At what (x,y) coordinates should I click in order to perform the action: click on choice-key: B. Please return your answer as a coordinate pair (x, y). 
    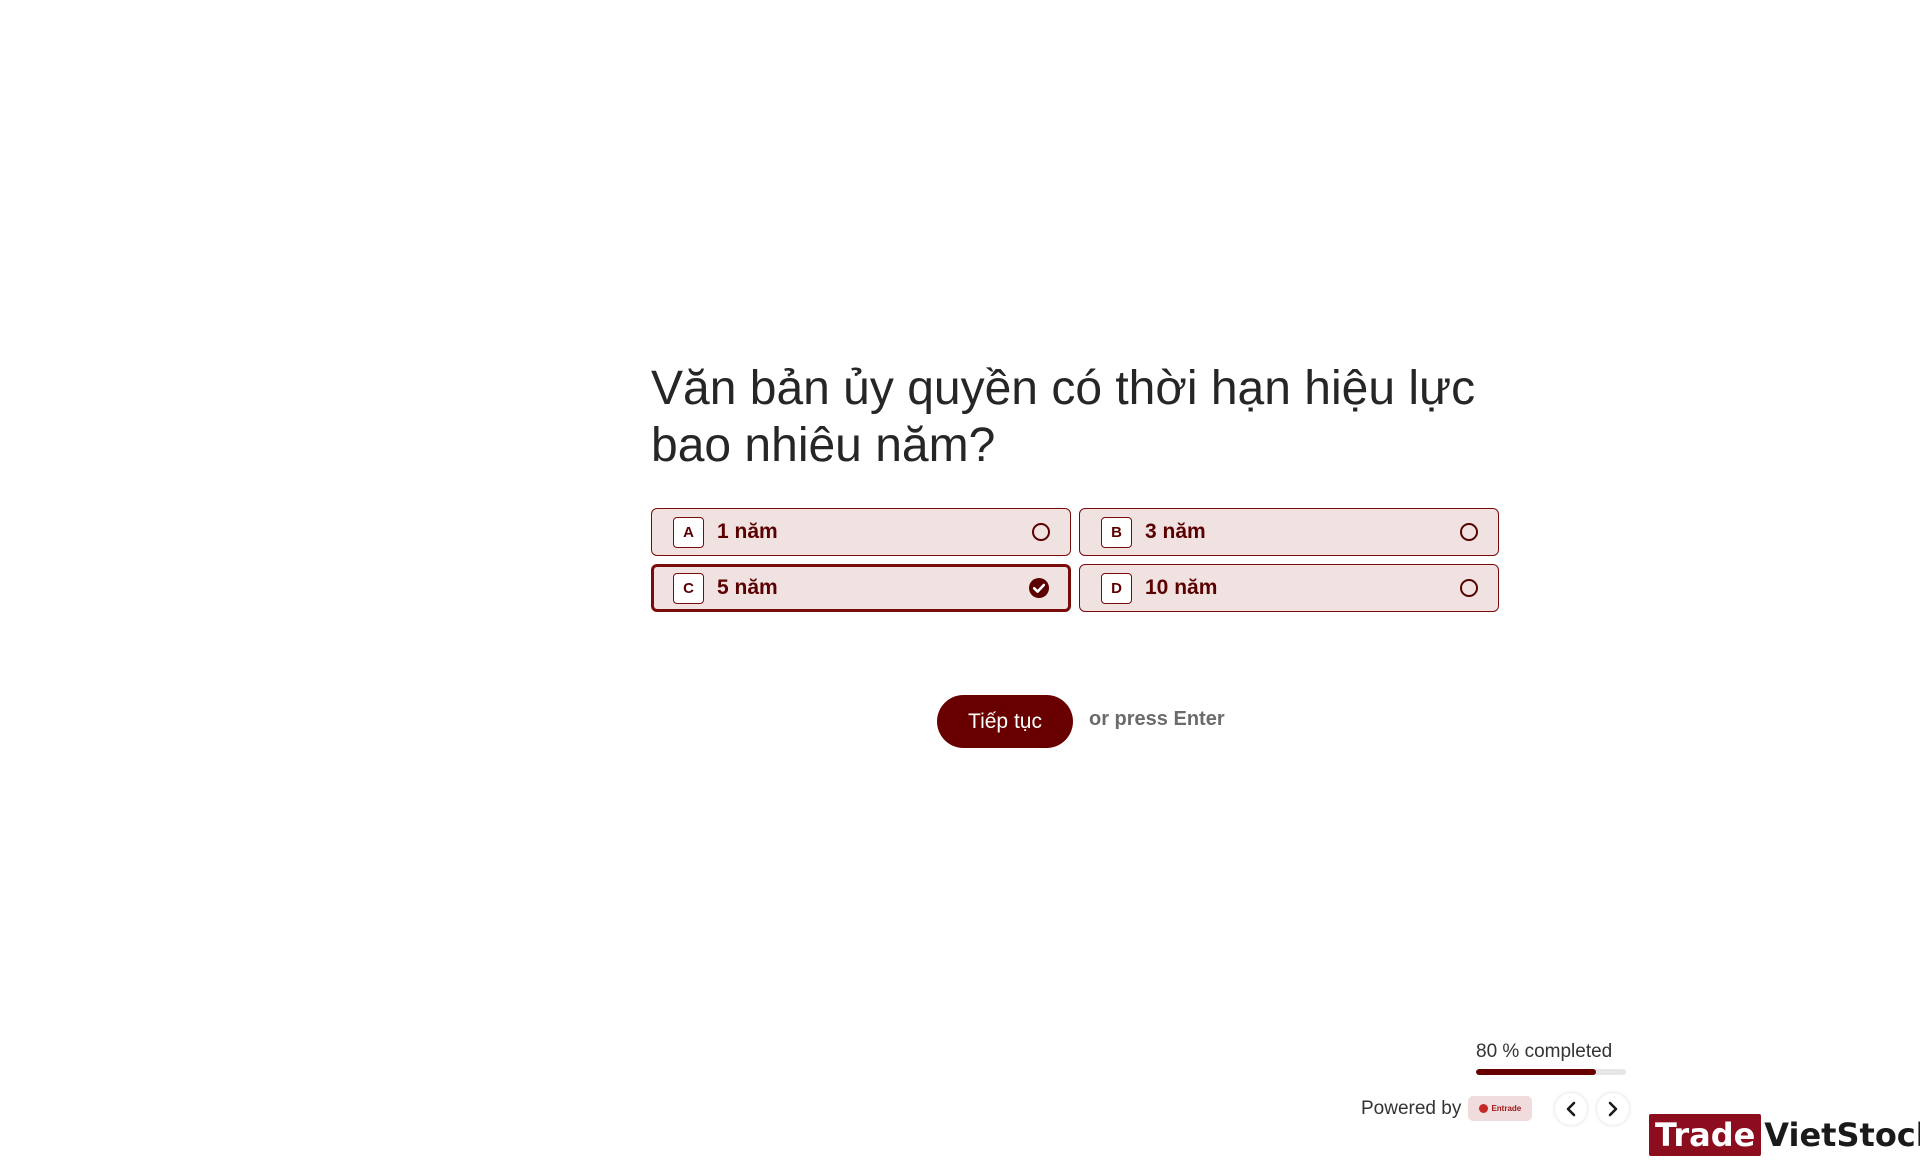
    Looking at the image, I should click on (1116, 532).